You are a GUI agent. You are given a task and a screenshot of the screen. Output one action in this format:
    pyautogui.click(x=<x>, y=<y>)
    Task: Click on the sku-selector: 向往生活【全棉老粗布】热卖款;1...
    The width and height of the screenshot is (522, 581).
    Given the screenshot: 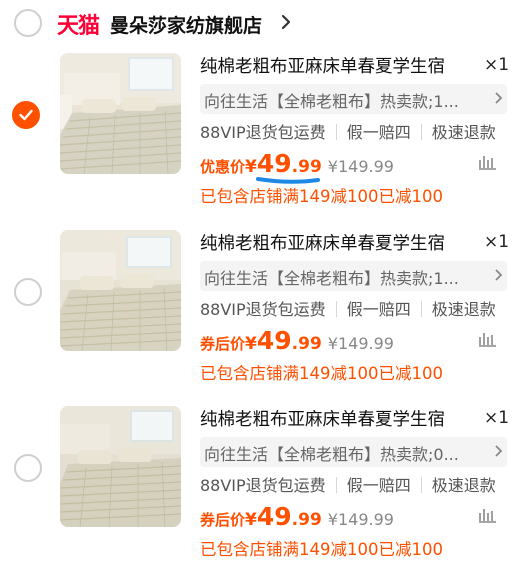 What is the action you would take?
    pyautogui.click(x=353, y=276)
    